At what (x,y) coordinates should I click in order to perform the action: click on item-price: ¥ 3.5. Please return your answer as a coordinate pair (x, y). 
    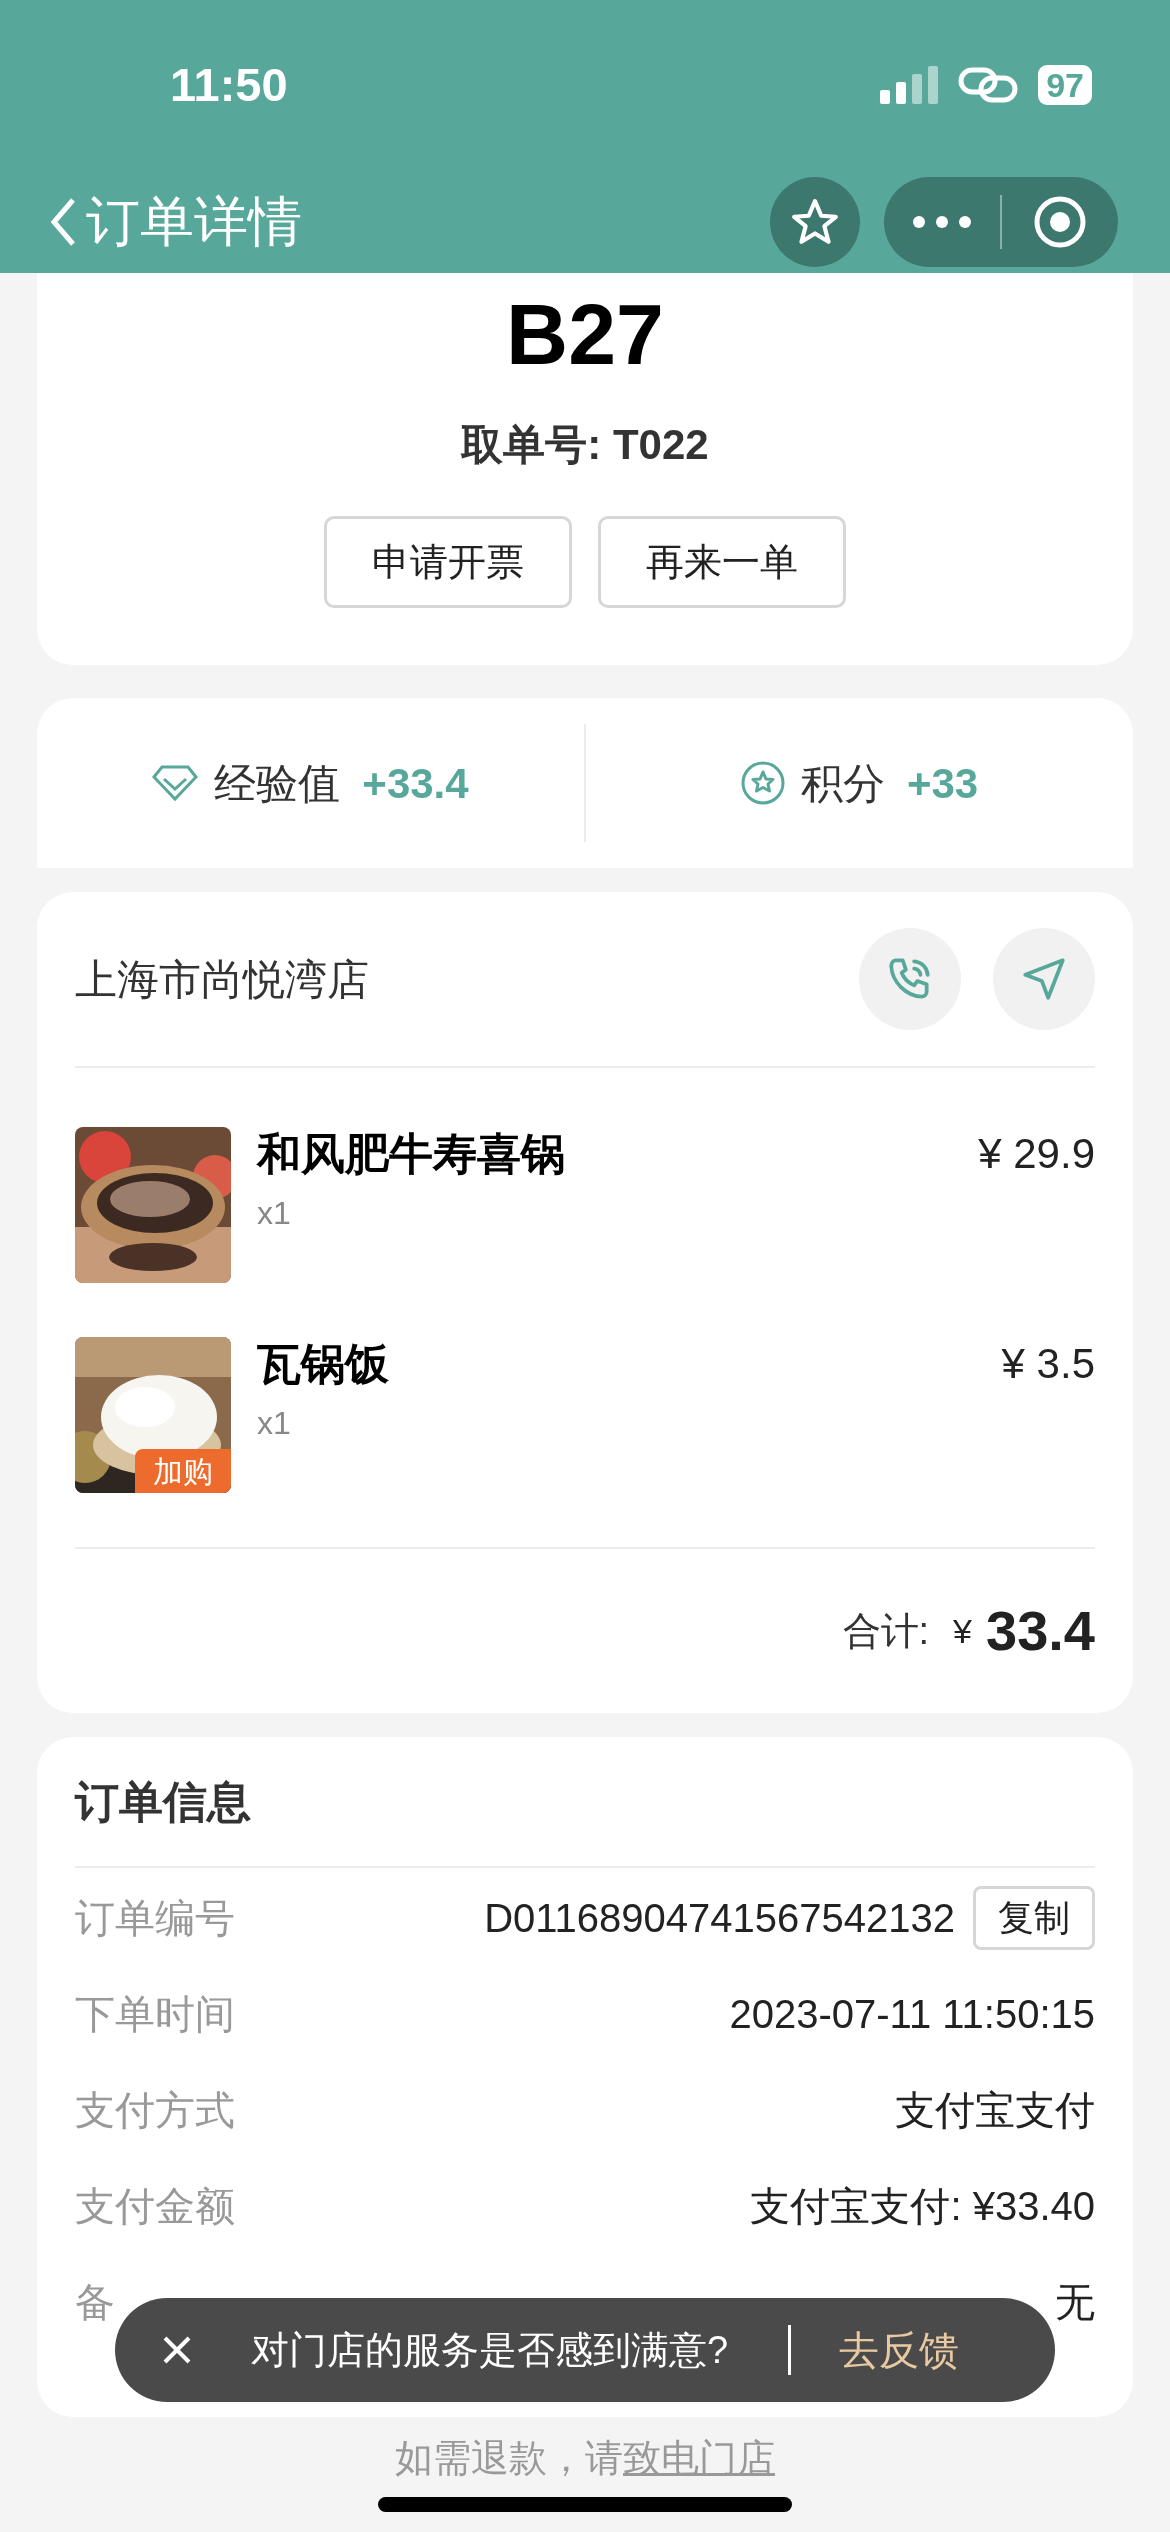
    Looking at the image, I should click on (1048, 1364).